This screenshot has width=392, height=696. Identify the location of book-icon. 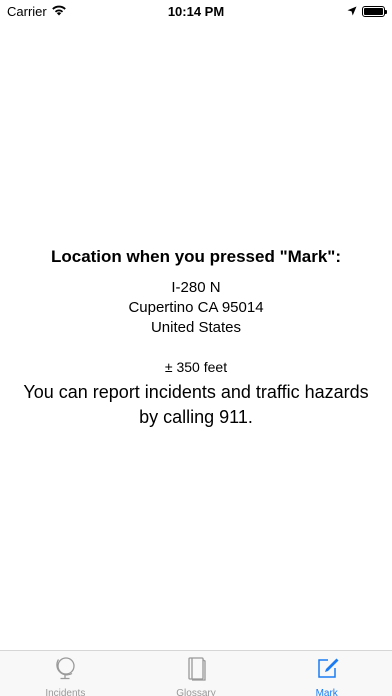
(196, 671).